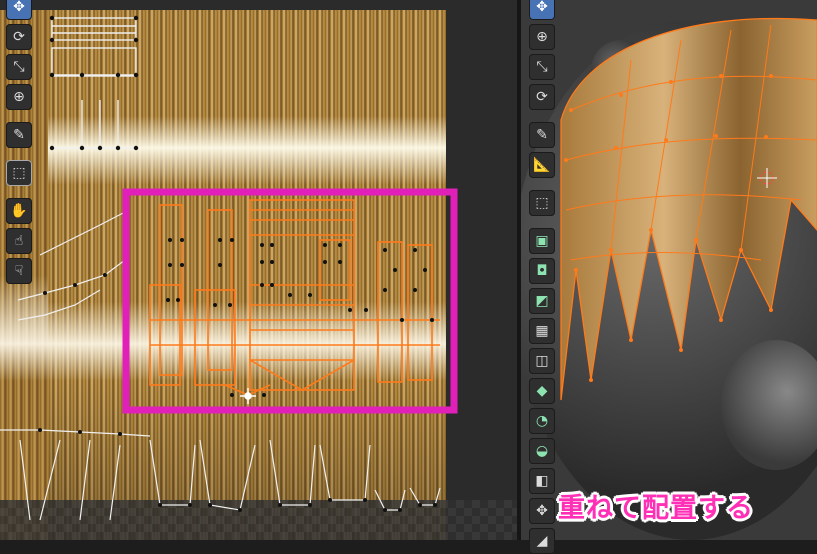 This screenshot has height=554, width=817. I want to click on edge-slide-tool-button: ◧, so click(542, 481).